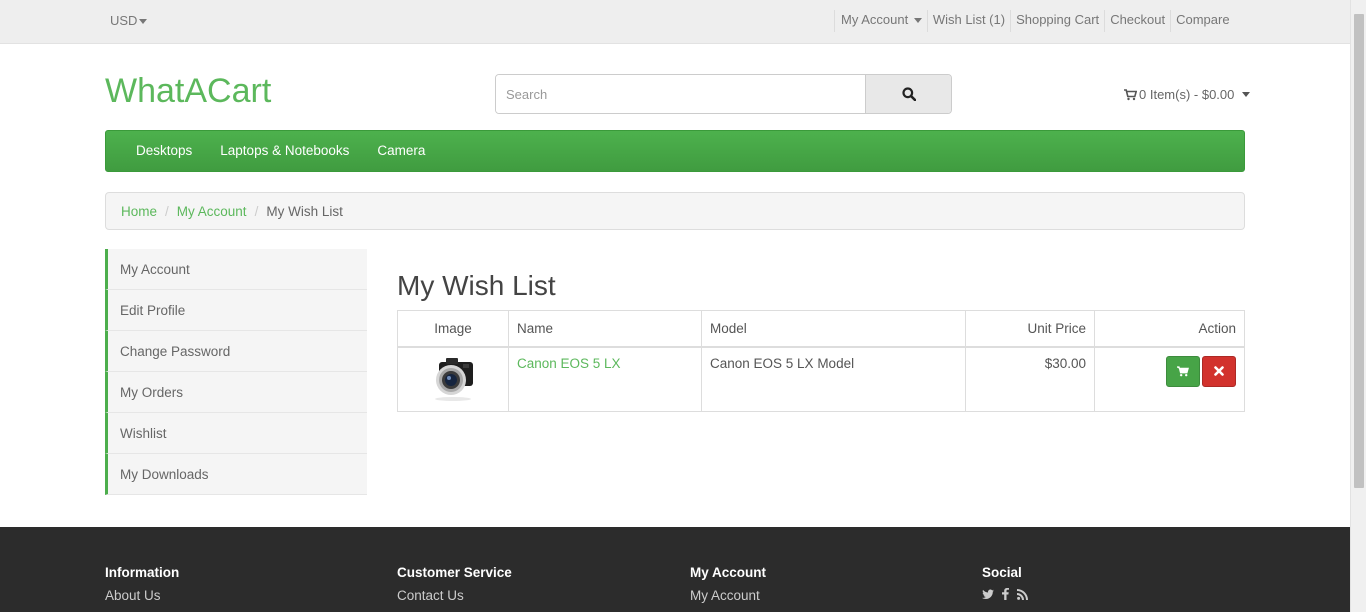 The width and height of the screenshot is (1366, 612). I want to click on page-title: My Wish List, so click(476, 285).